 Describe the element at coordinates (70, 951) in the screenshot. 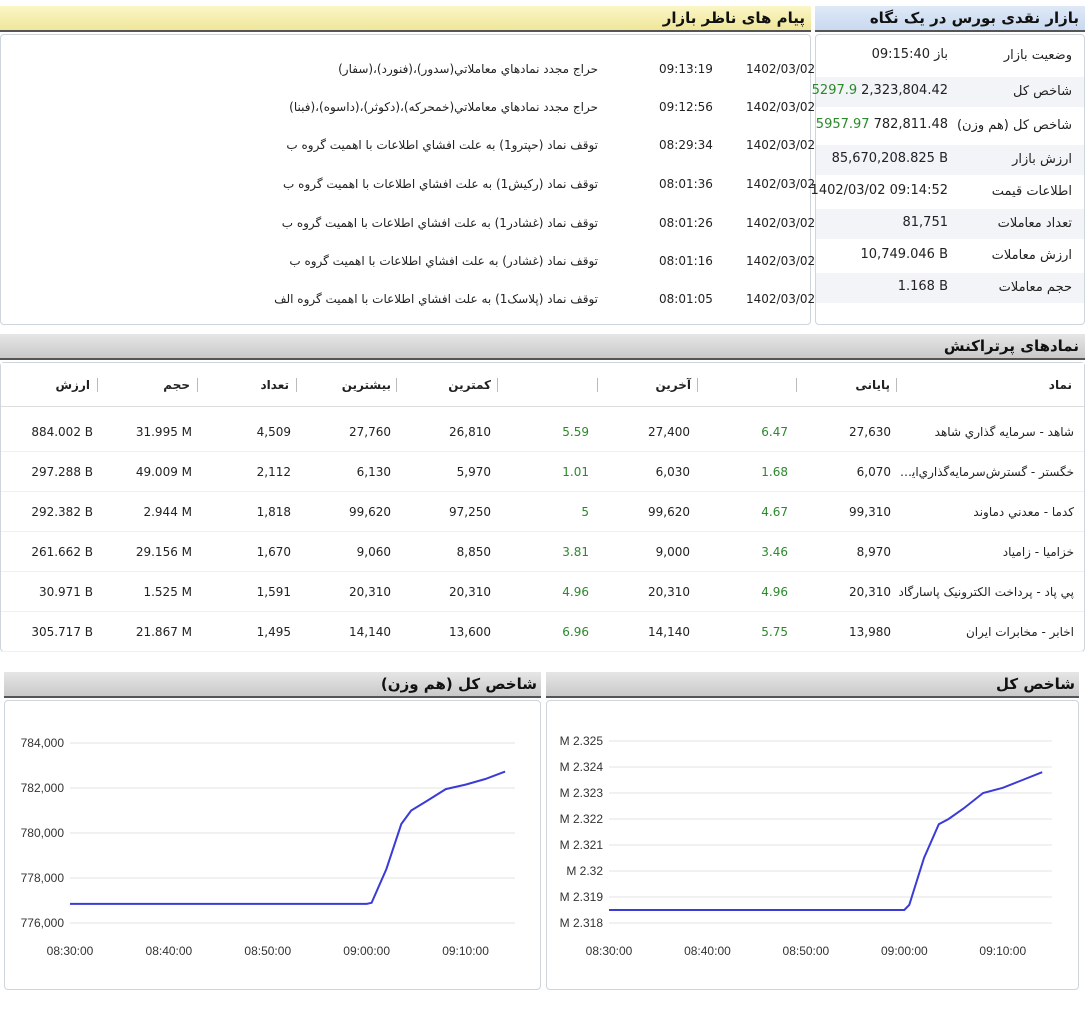

I see `x-tick-label: 08:30:00` at that location.